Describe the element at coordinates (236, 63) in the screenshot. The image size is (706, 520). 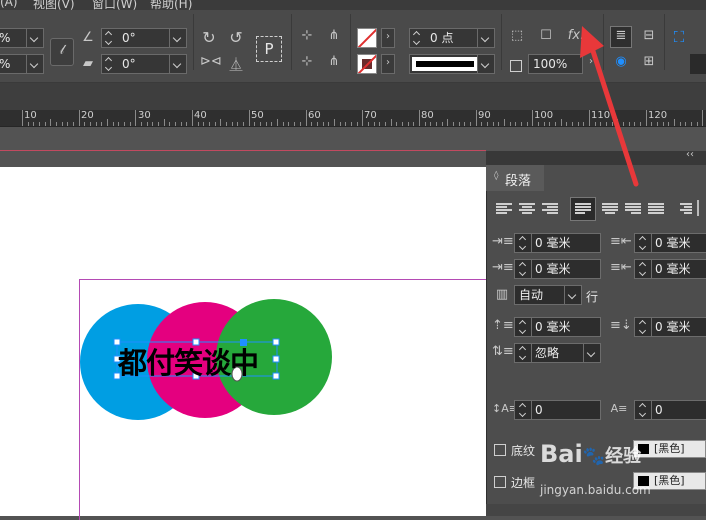
I see `flip-vertical-icon: ⏅` at that location.